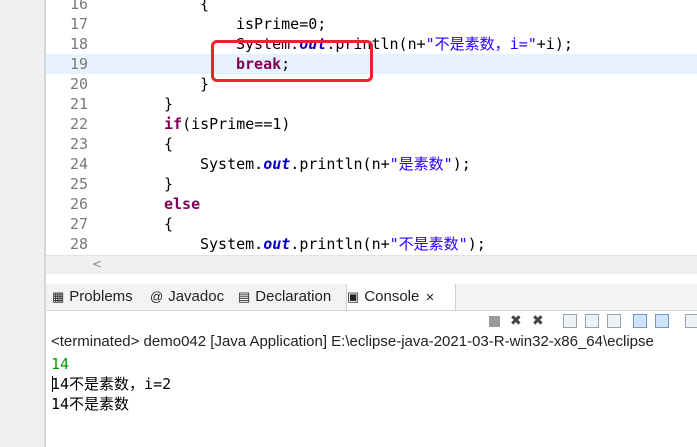 Image resolution: width=697 pixels, height=447 pixels. I want to click on close-icon: ✕, so click(429, 298).